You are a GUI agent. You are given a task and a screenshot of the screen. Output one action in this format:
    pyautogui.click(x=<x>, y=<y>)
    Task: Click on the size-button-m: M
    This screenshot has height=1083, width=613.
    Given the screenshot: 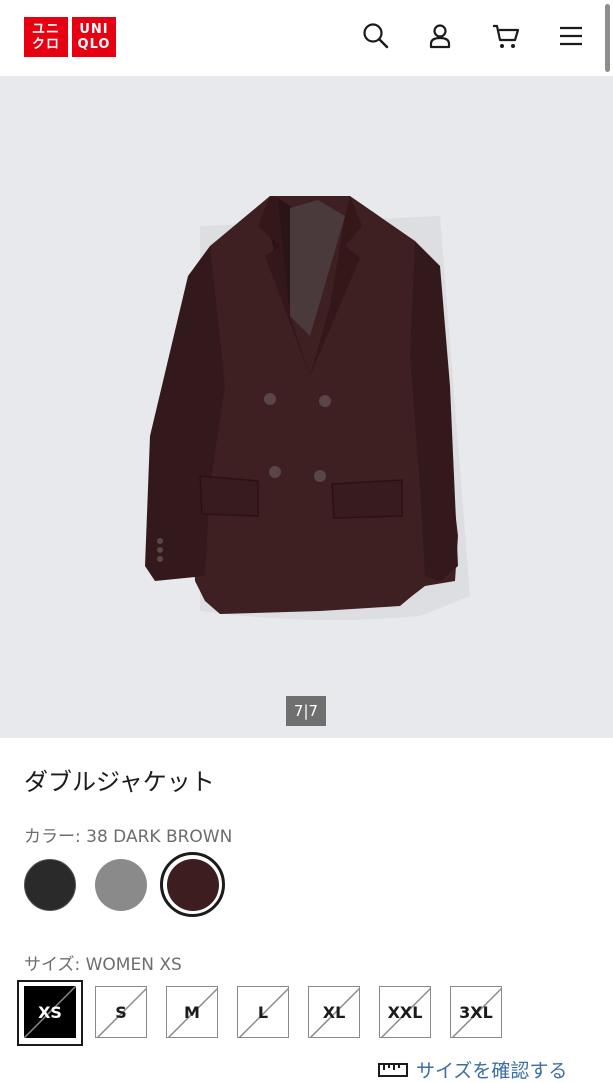 What is the action you would take?
    pyautogui.click(x=192, y=1012)
    